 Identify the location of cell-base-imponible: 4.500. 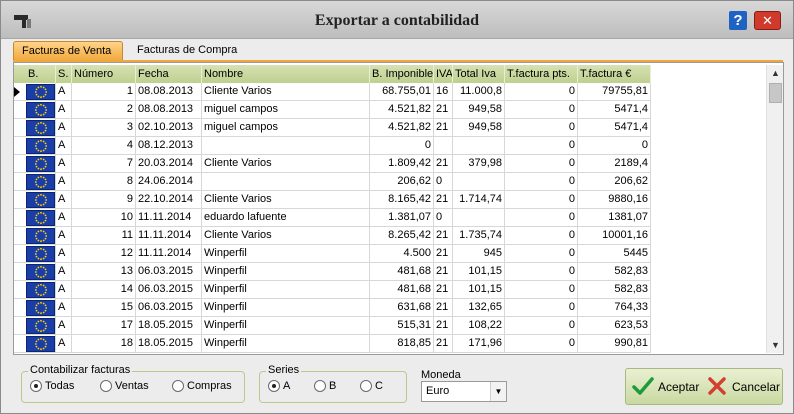
(402, 254).